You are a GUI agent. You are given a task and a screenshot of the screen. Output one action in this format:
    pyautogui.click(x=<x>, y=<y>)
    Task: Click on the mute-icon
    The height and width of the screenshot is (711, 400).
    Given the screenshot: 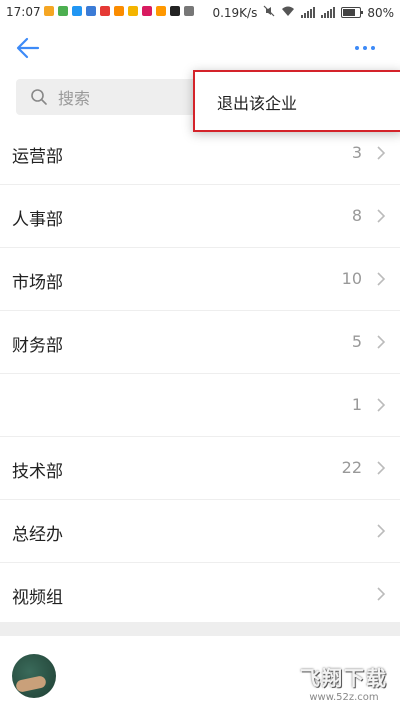 What is the action you would take?
    pyautogui.click(x=269, y=12)
    